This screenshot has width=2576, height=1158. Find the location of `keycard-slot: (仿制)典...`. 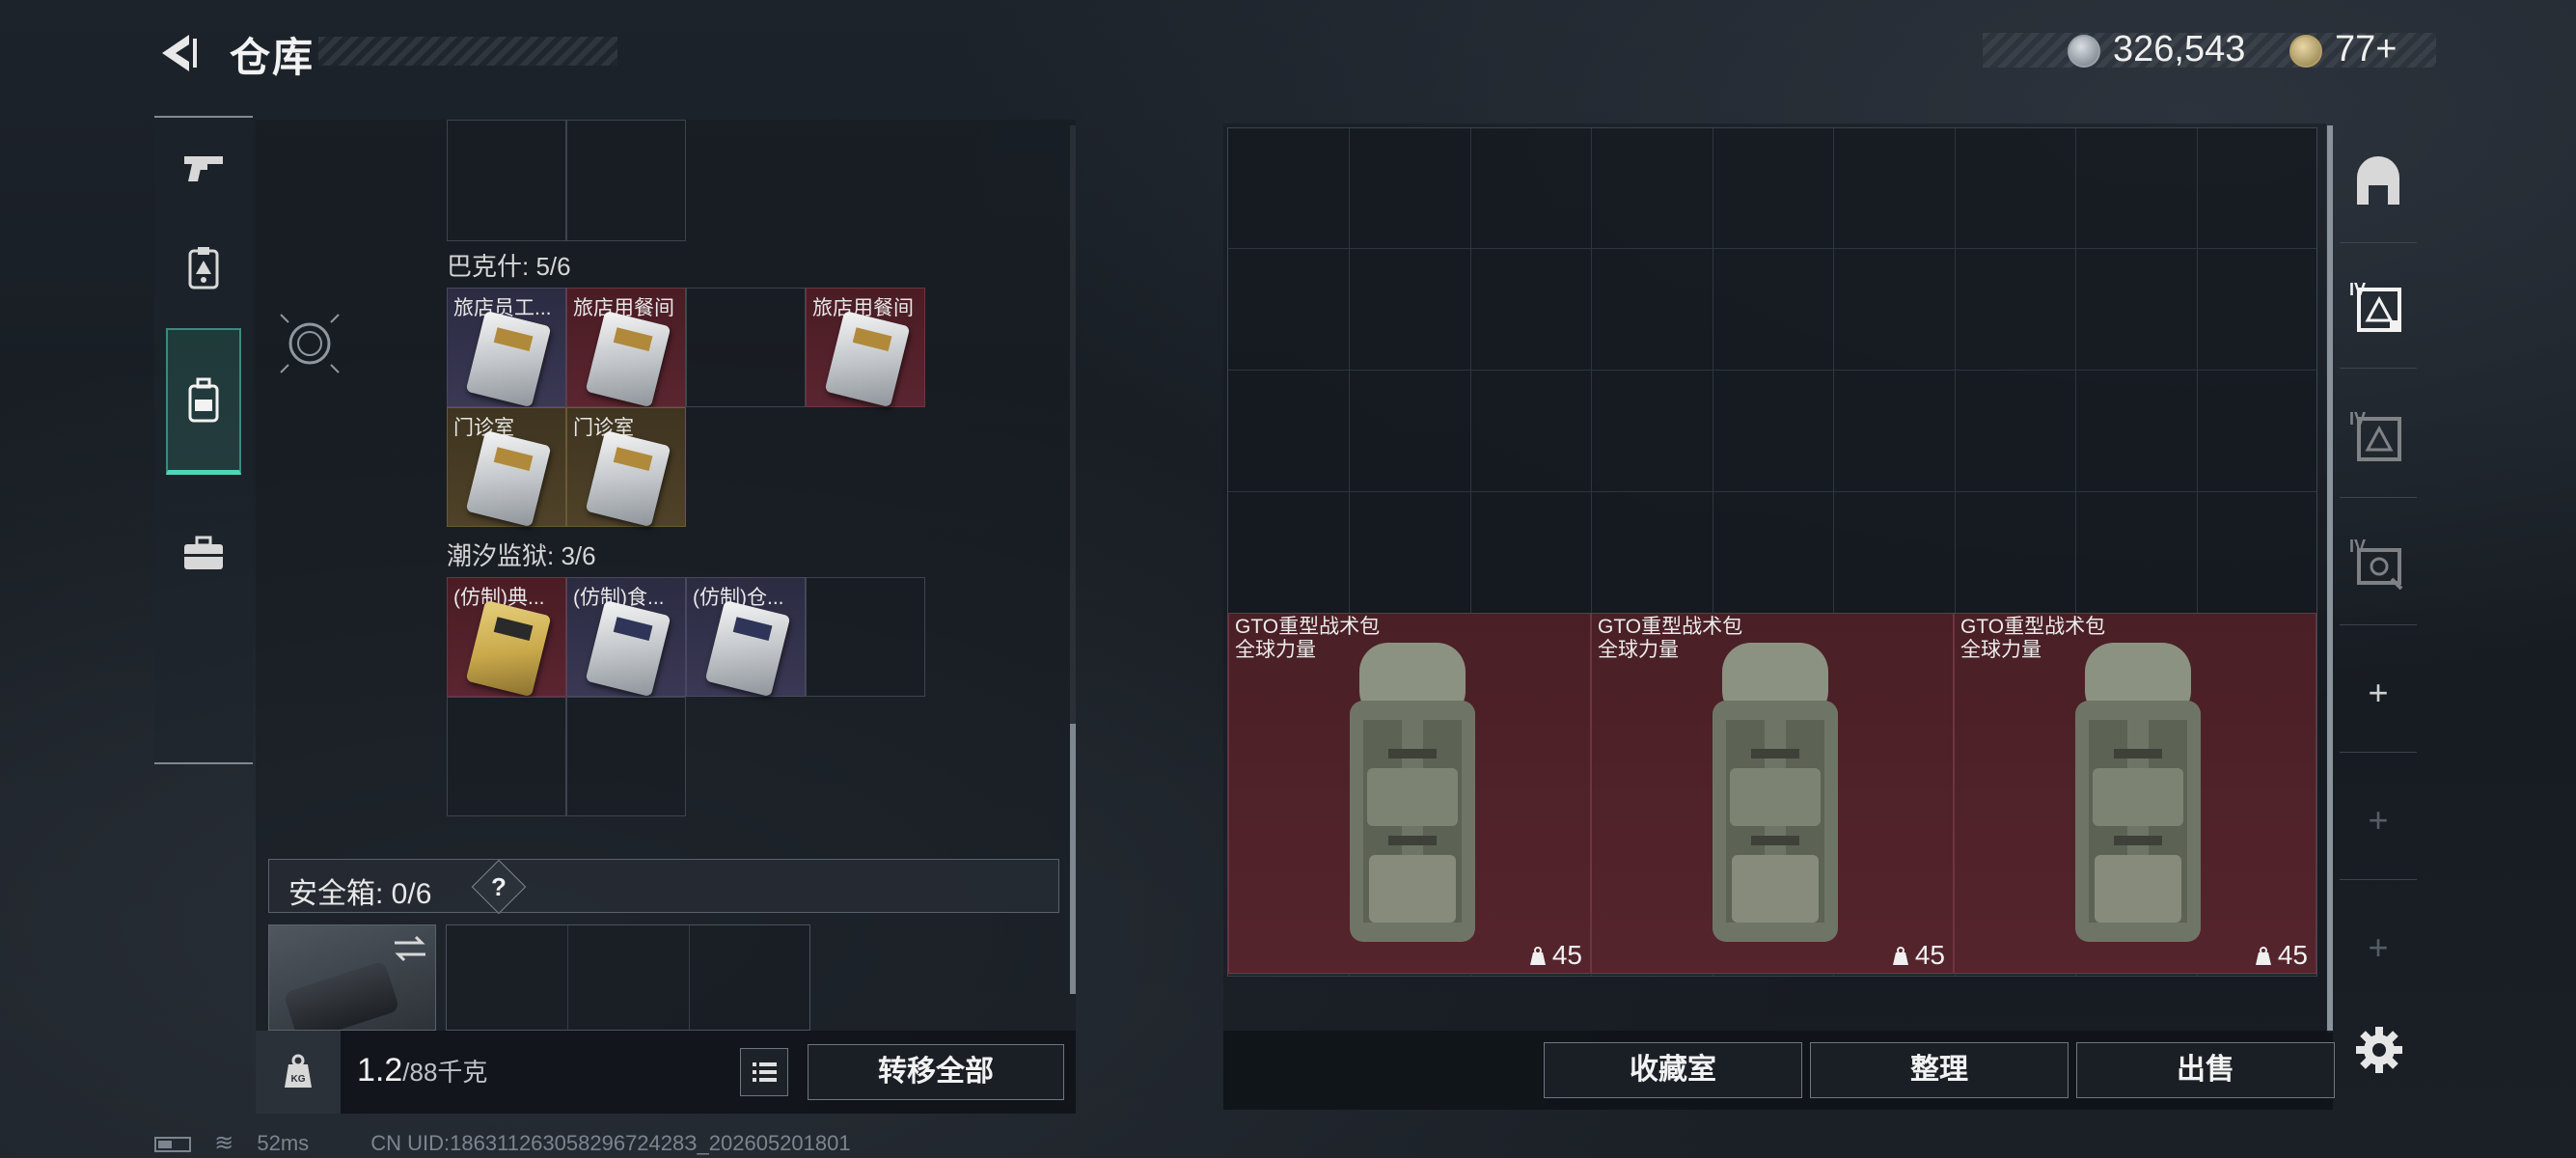

keycard-slot: (仿制)典... is located at coordinates (506, 637).